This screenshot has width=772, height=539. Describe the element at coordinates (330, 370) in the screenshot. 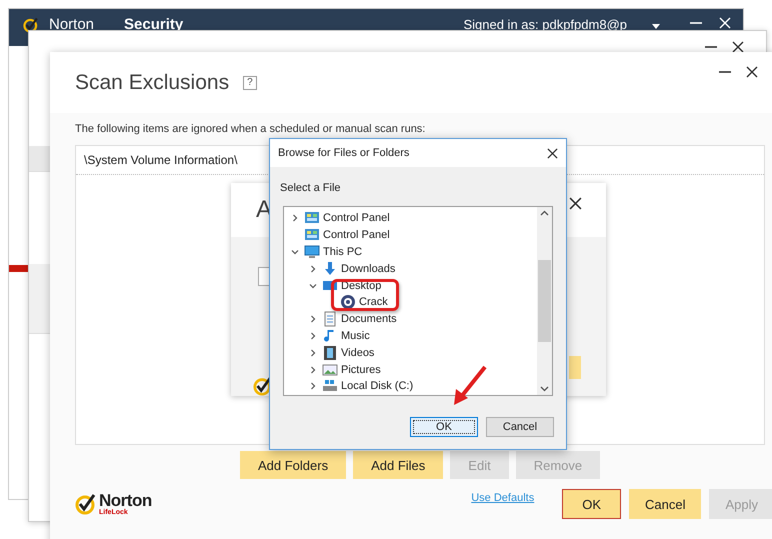

I see `picture-icon` at that location.